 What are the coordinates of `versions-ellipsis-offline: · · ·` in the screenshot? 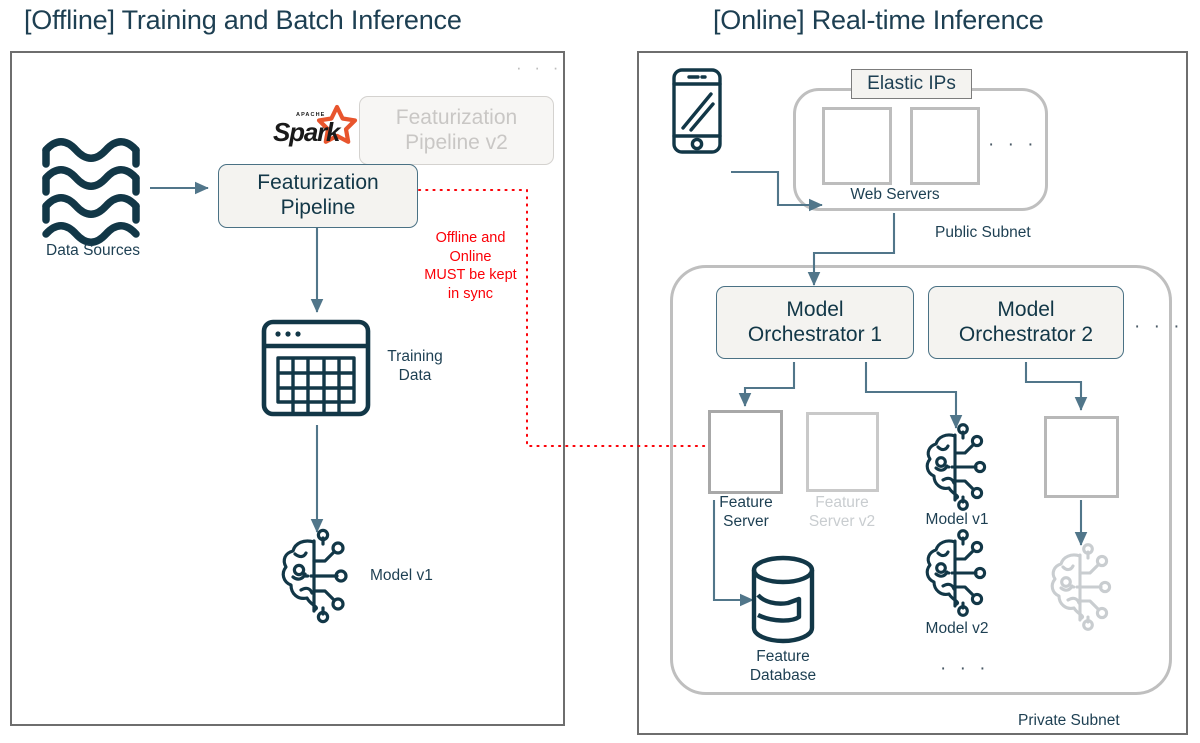 It's located at (539, 67).